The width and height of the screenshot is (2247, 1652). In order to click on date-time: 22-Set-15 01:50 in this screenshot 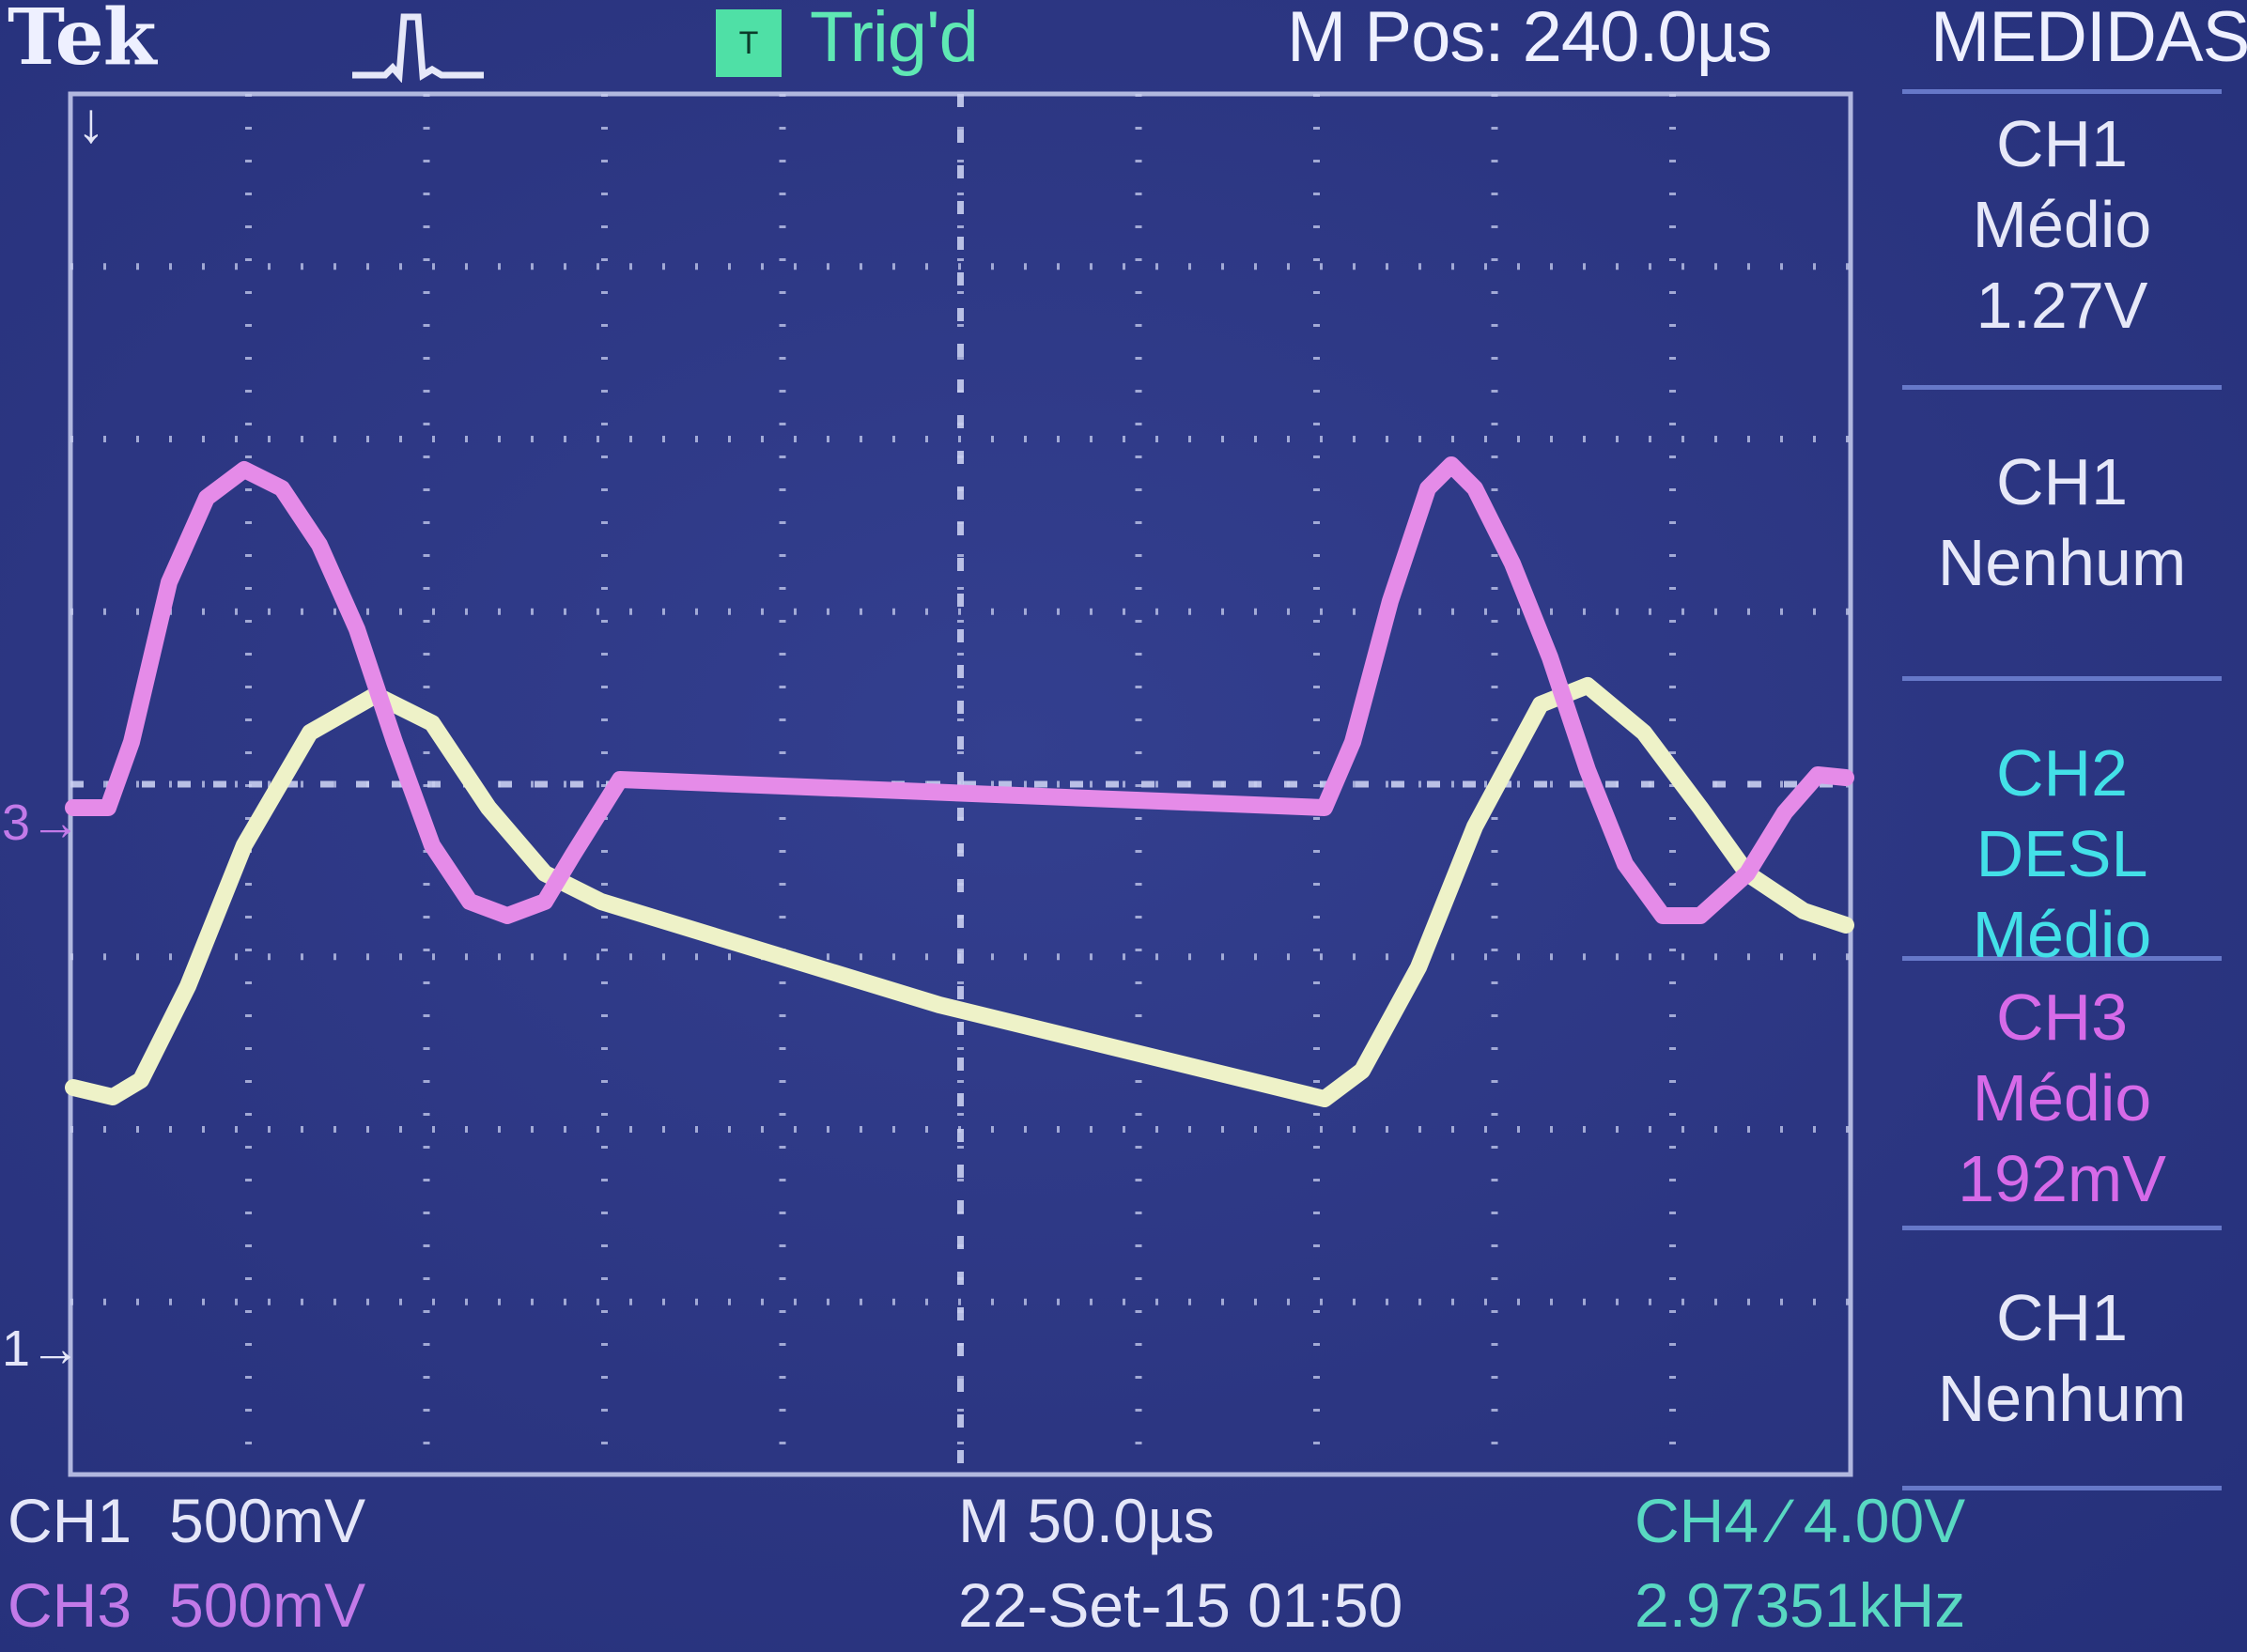, I will do `click(1180, 1605)`.